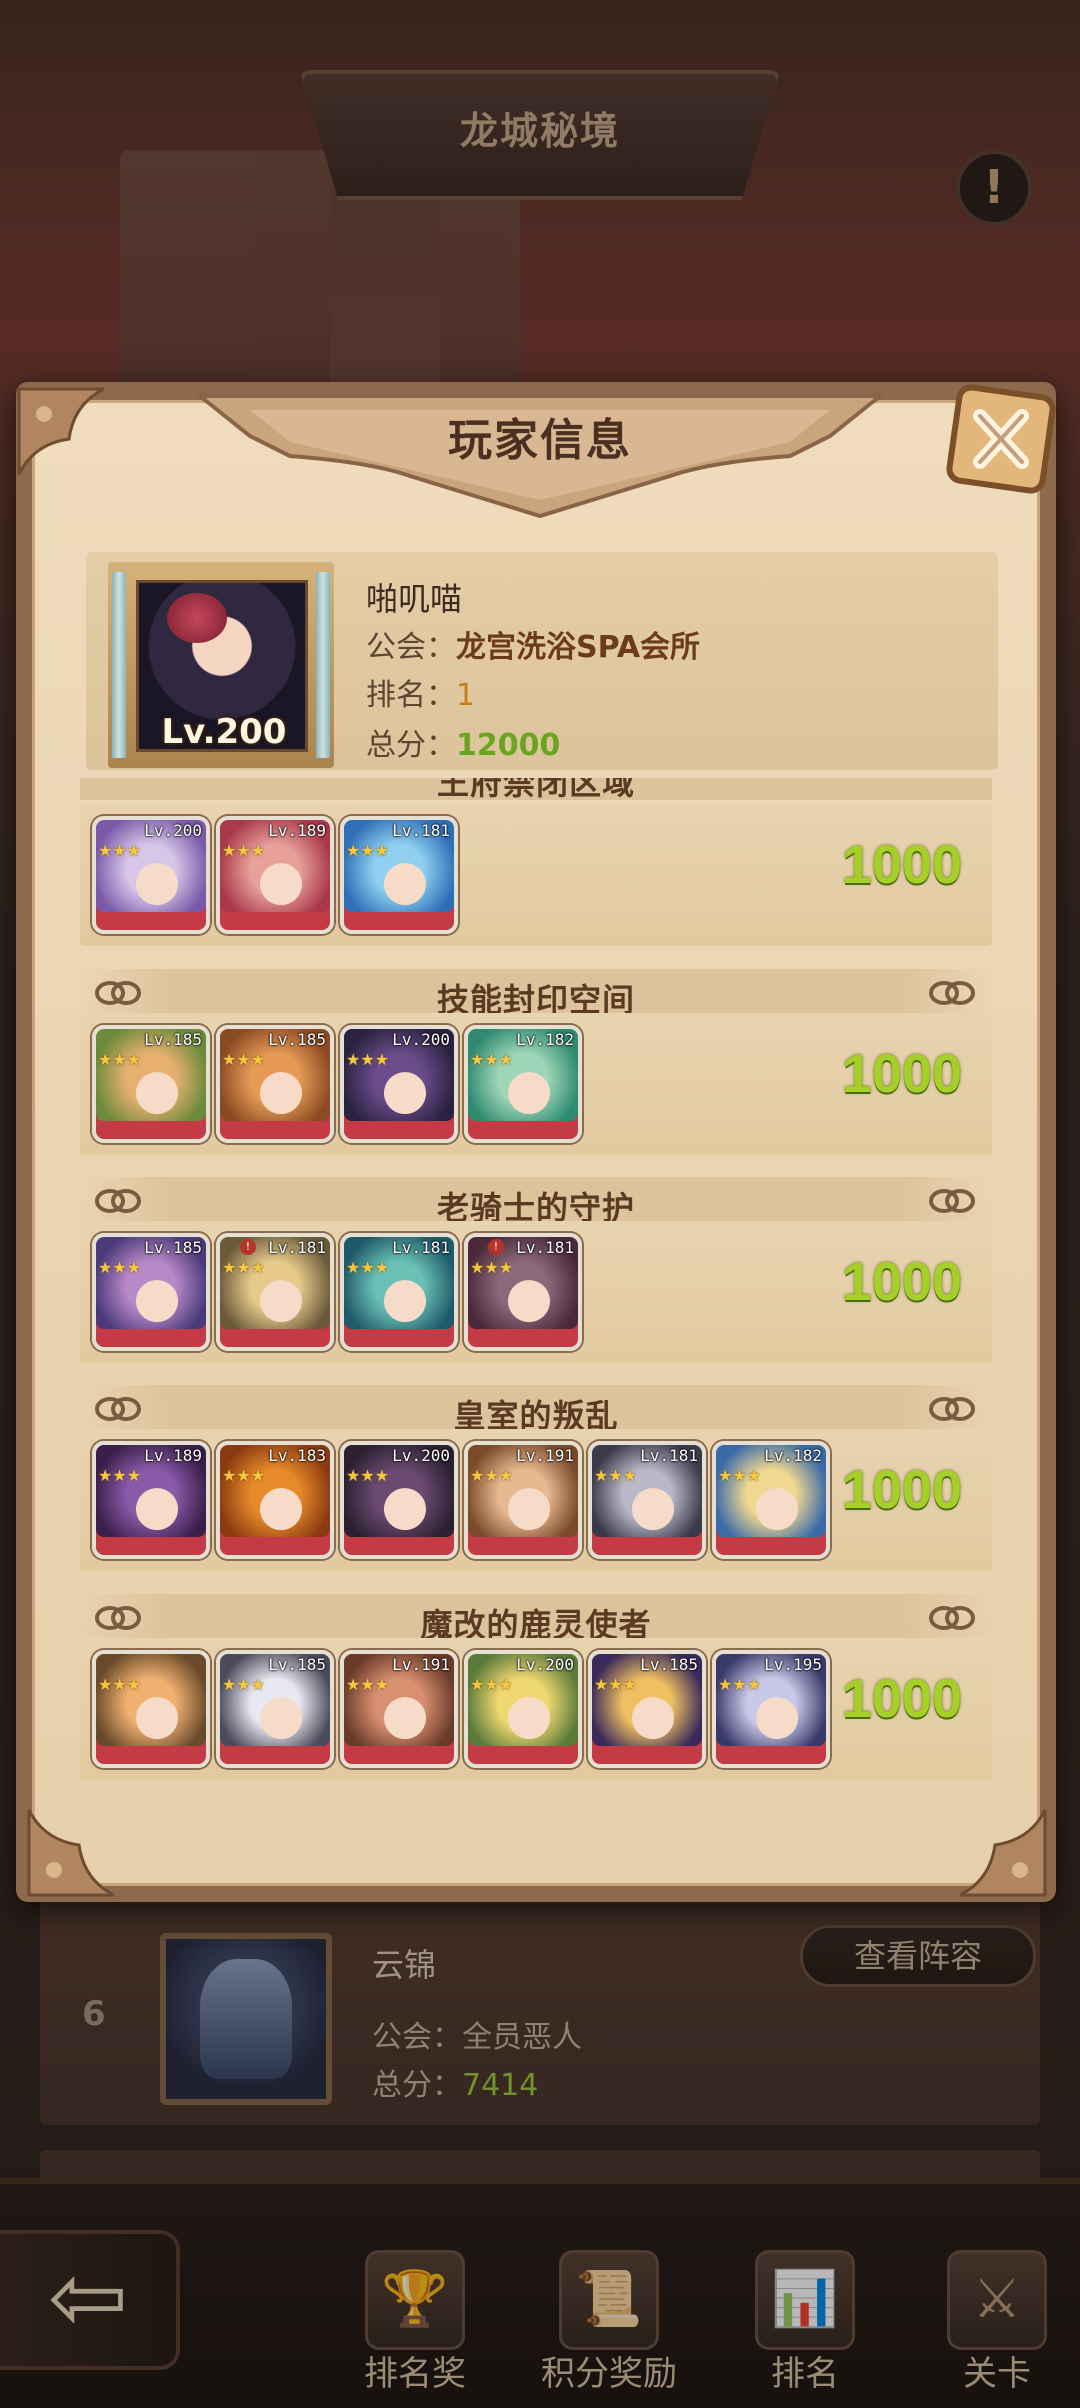 This screenshot has height=2408, width=1080. I want to click on team-name: 王府禁闭区域, so click(535, 789).